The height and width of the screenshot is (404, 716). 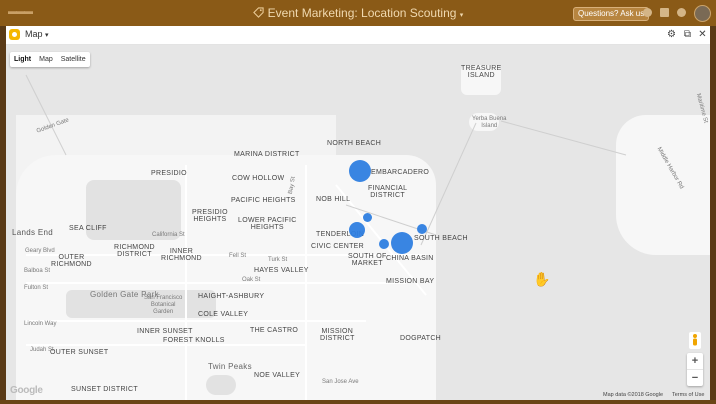 I want to click on label-cow-hollow: COW HOLLOW, so click(x=258, y=178).